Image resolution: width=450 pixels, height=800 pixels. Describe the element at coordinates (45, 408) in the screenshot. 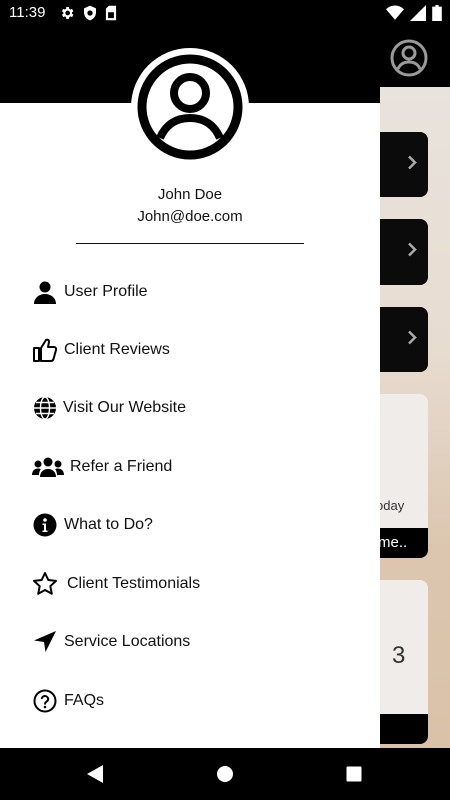

I see `globe-icon` at that location.